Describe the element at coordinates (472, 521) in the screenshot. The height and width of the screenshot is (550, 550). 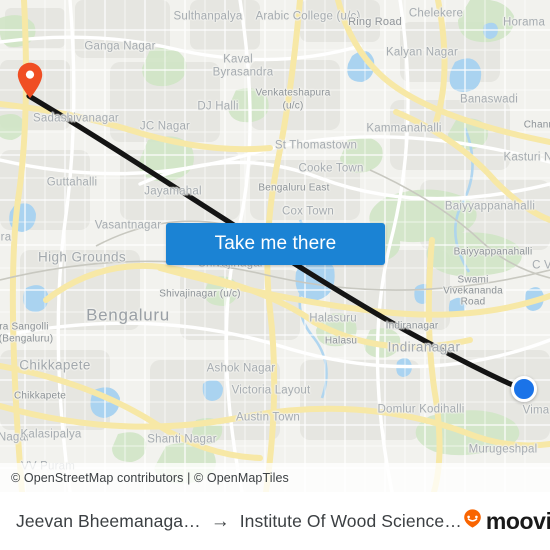
I see `moovit-pin-icon` at that location.